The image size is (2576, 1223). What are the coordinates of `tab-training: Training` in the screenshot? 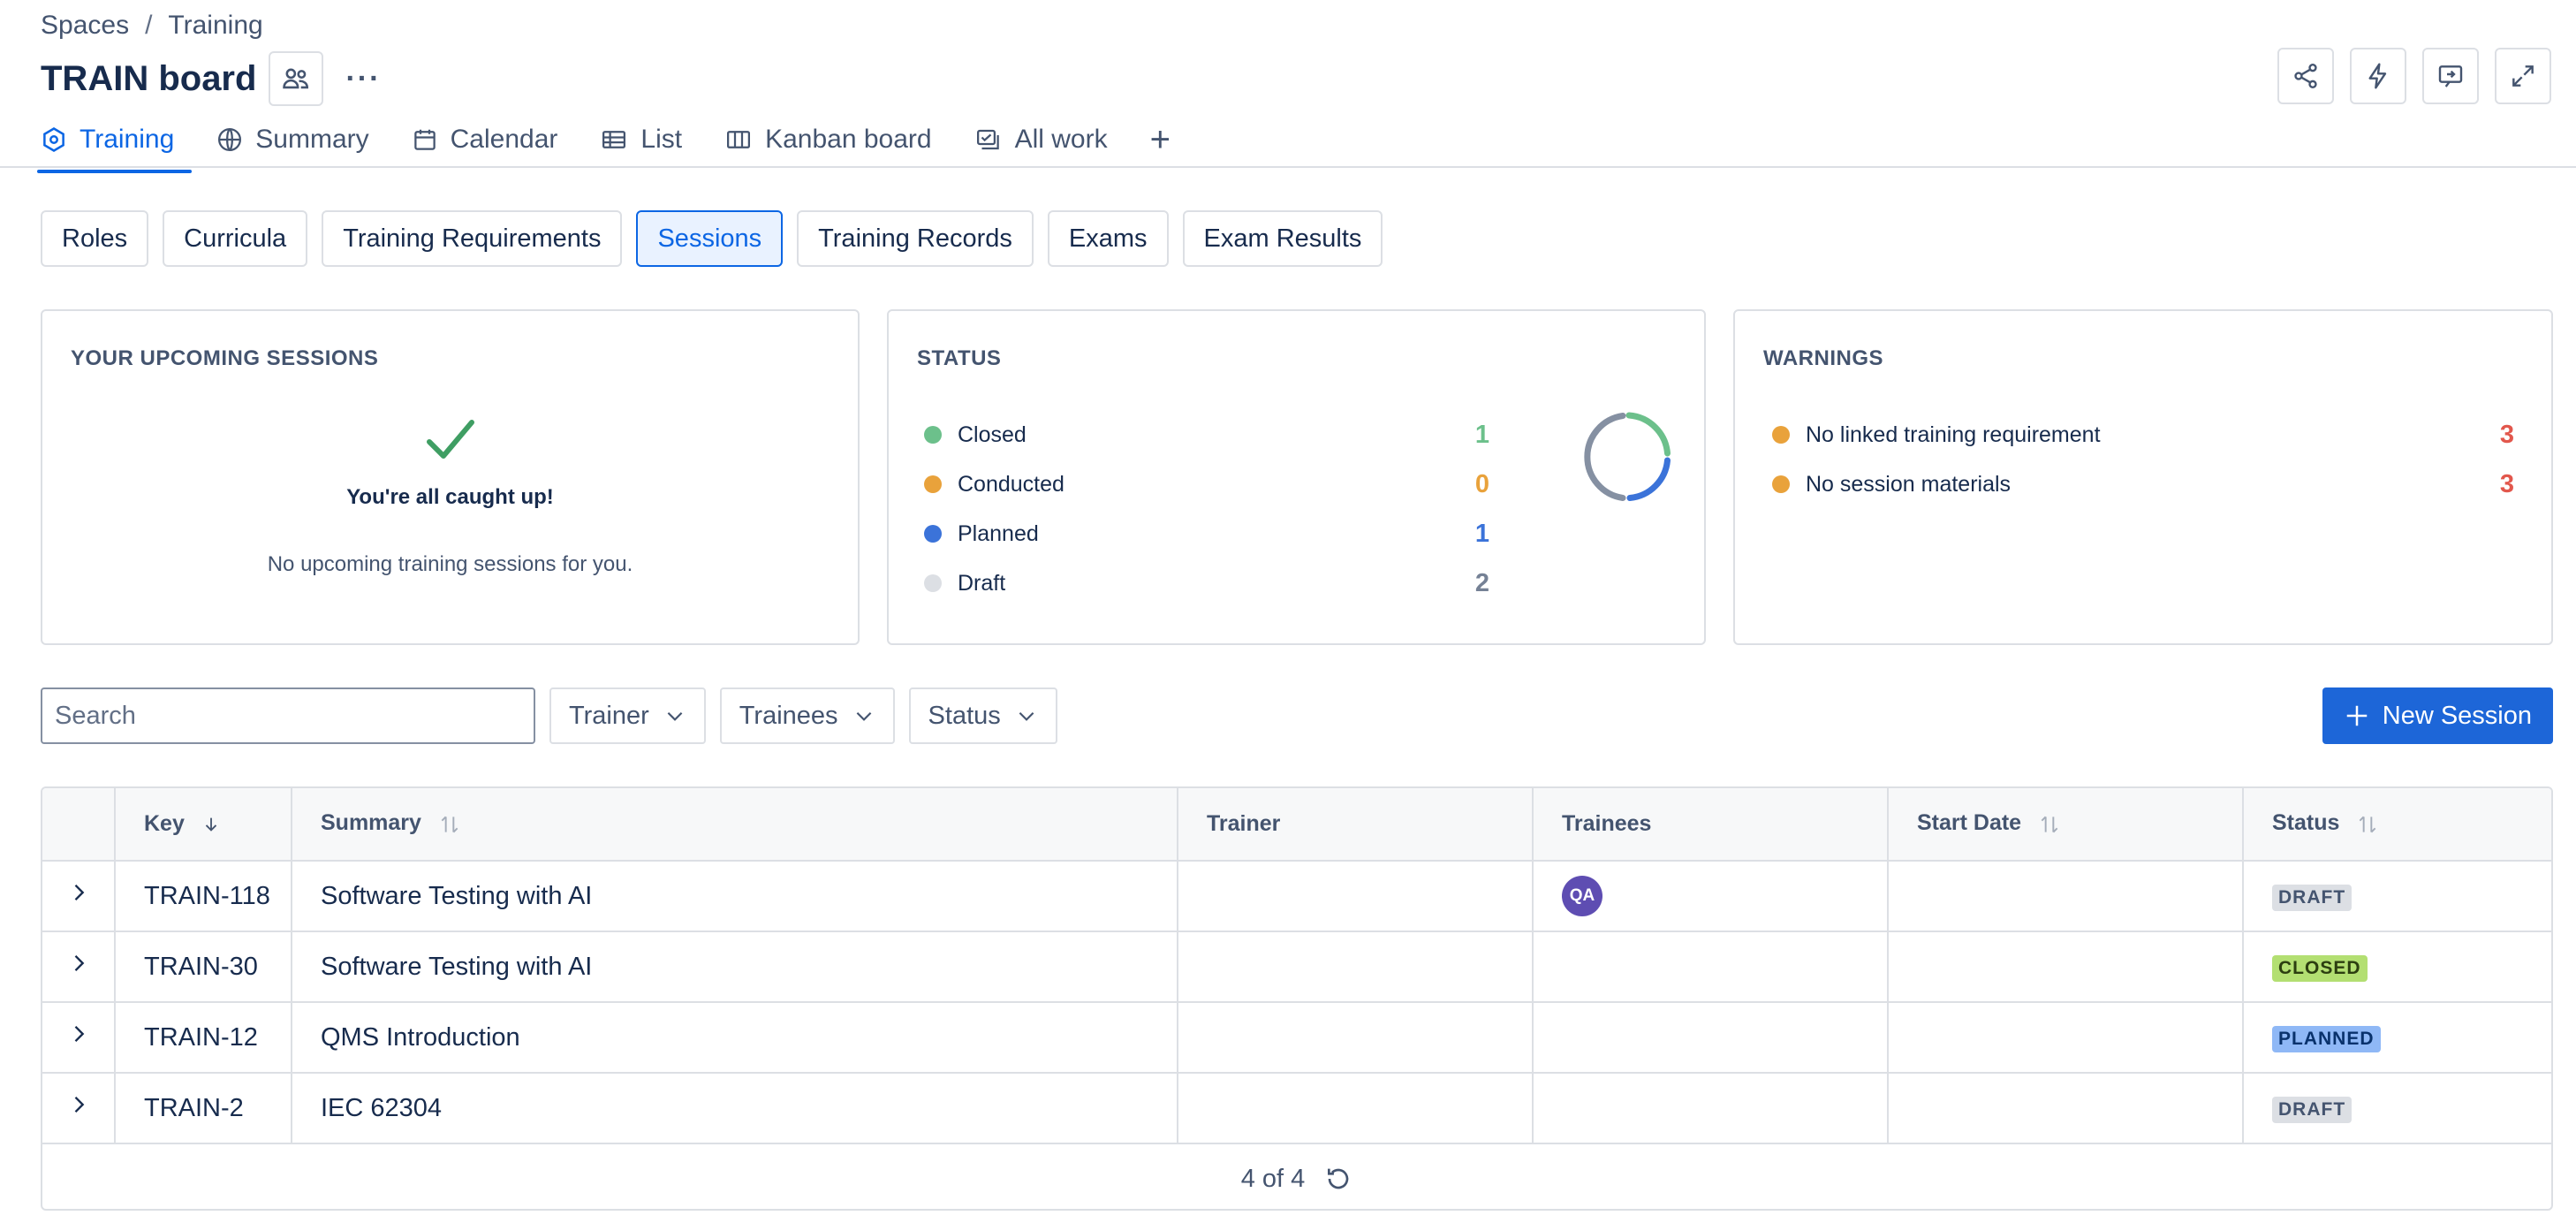 It's located at (116, 144).